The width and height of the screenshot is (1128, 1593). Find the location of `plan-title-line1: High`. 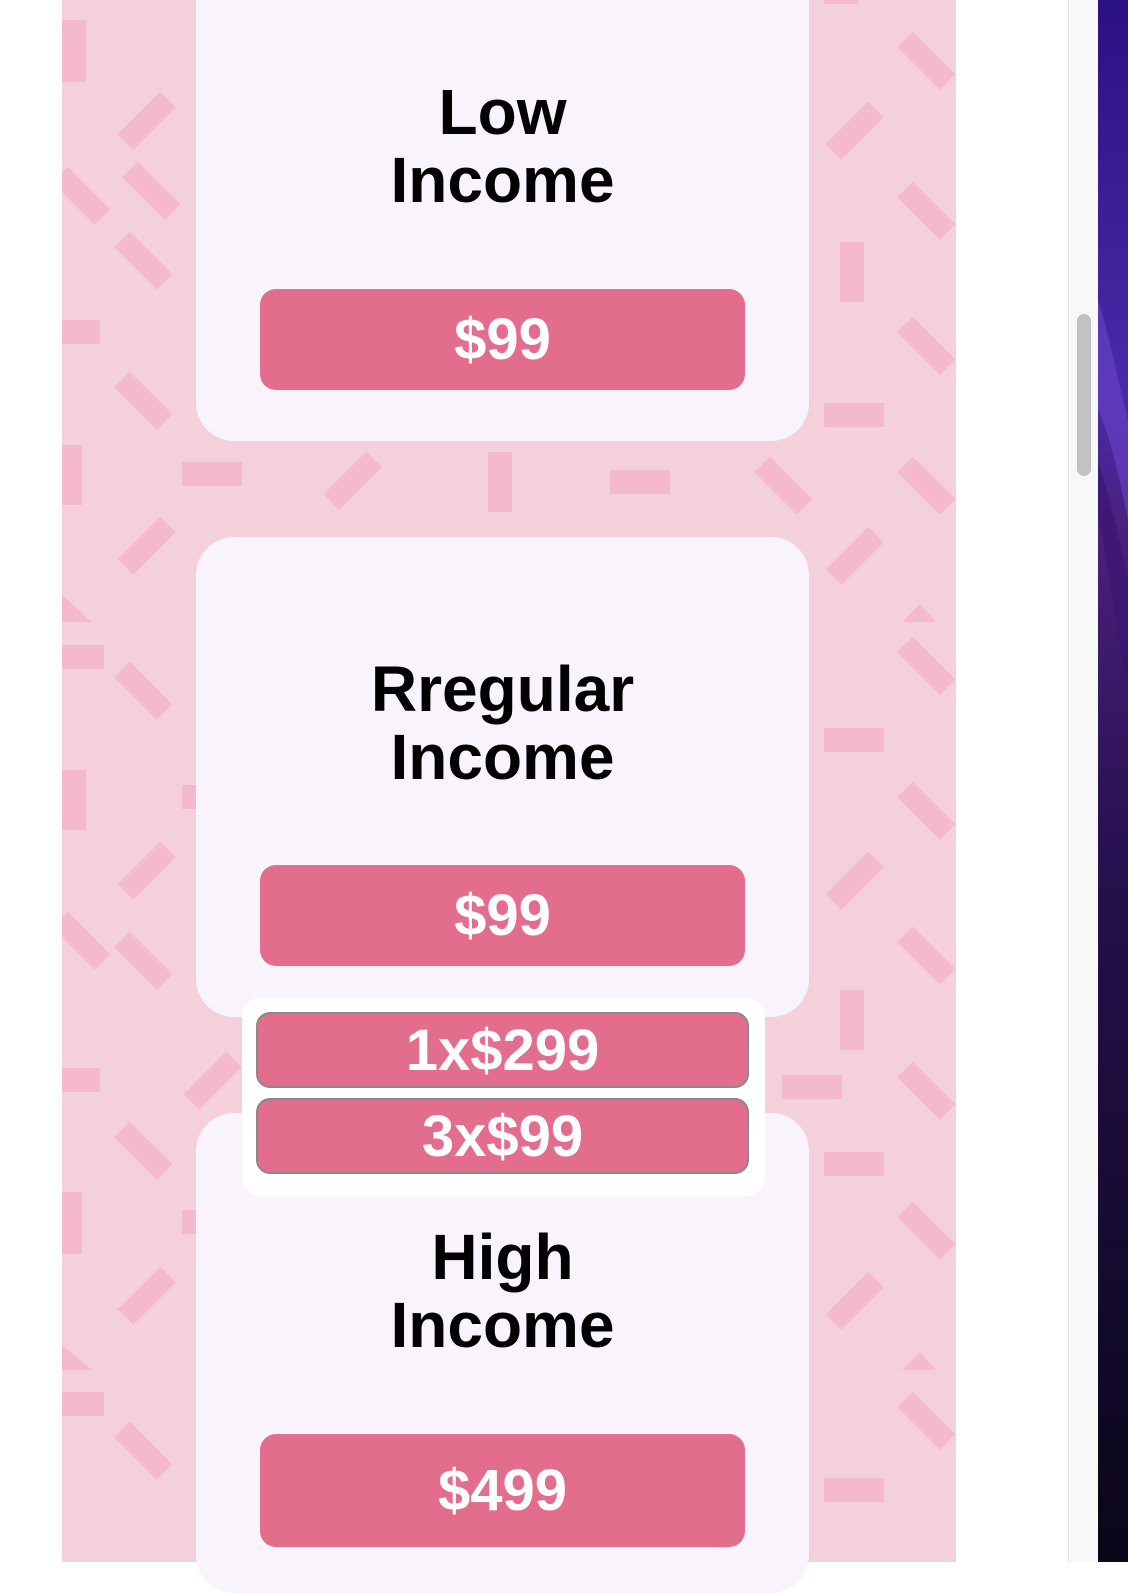

plan-title-line1: High is located at coordinates (502, 1257).